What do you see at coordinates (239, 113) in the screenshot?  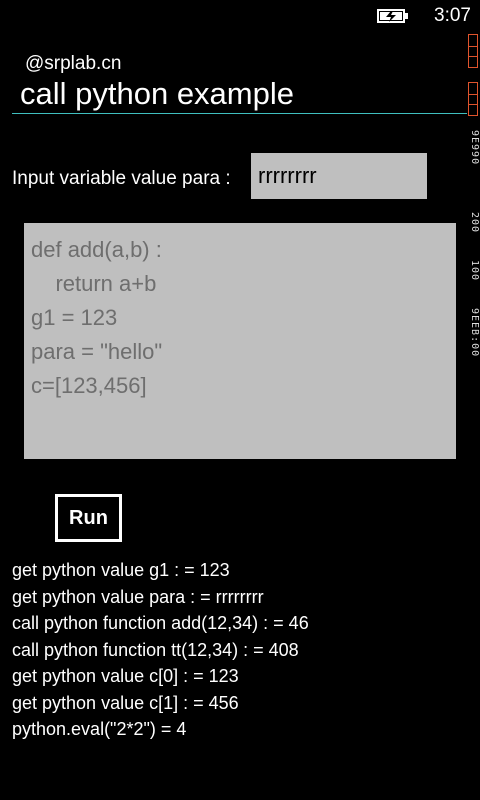 I see `title-divider` at bounding box center [239, 113].